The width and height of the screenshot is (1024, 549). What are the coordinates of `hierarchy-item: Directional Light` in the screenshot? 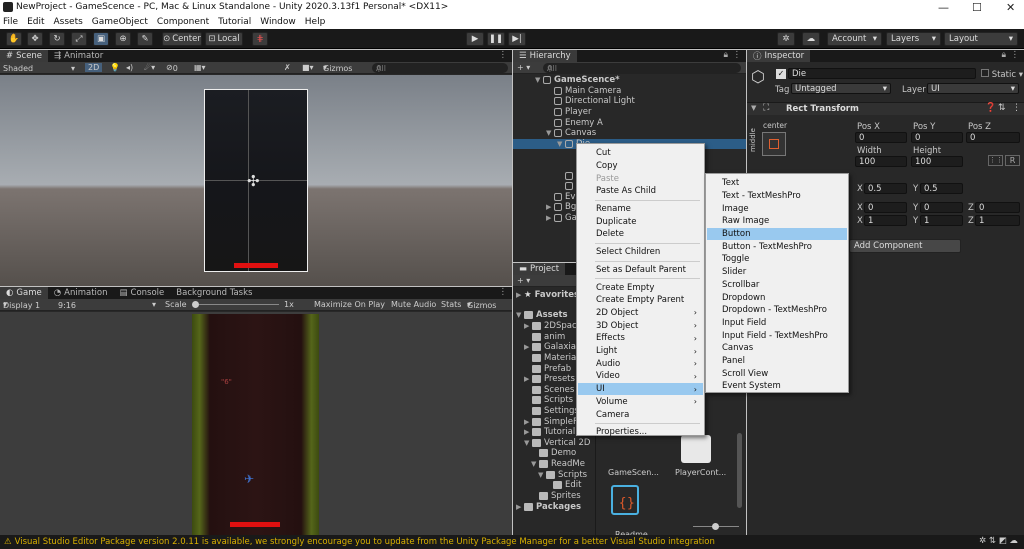 It's located at (629, 101).